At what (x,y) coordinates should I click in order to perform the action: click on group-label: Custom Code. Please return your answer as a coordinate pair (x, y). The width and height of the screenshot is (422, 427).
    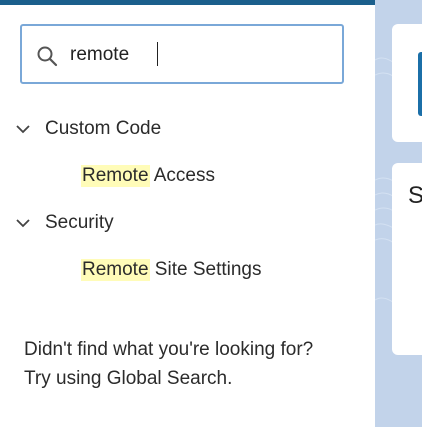
    Looking at the image, I should click on (103, 128).